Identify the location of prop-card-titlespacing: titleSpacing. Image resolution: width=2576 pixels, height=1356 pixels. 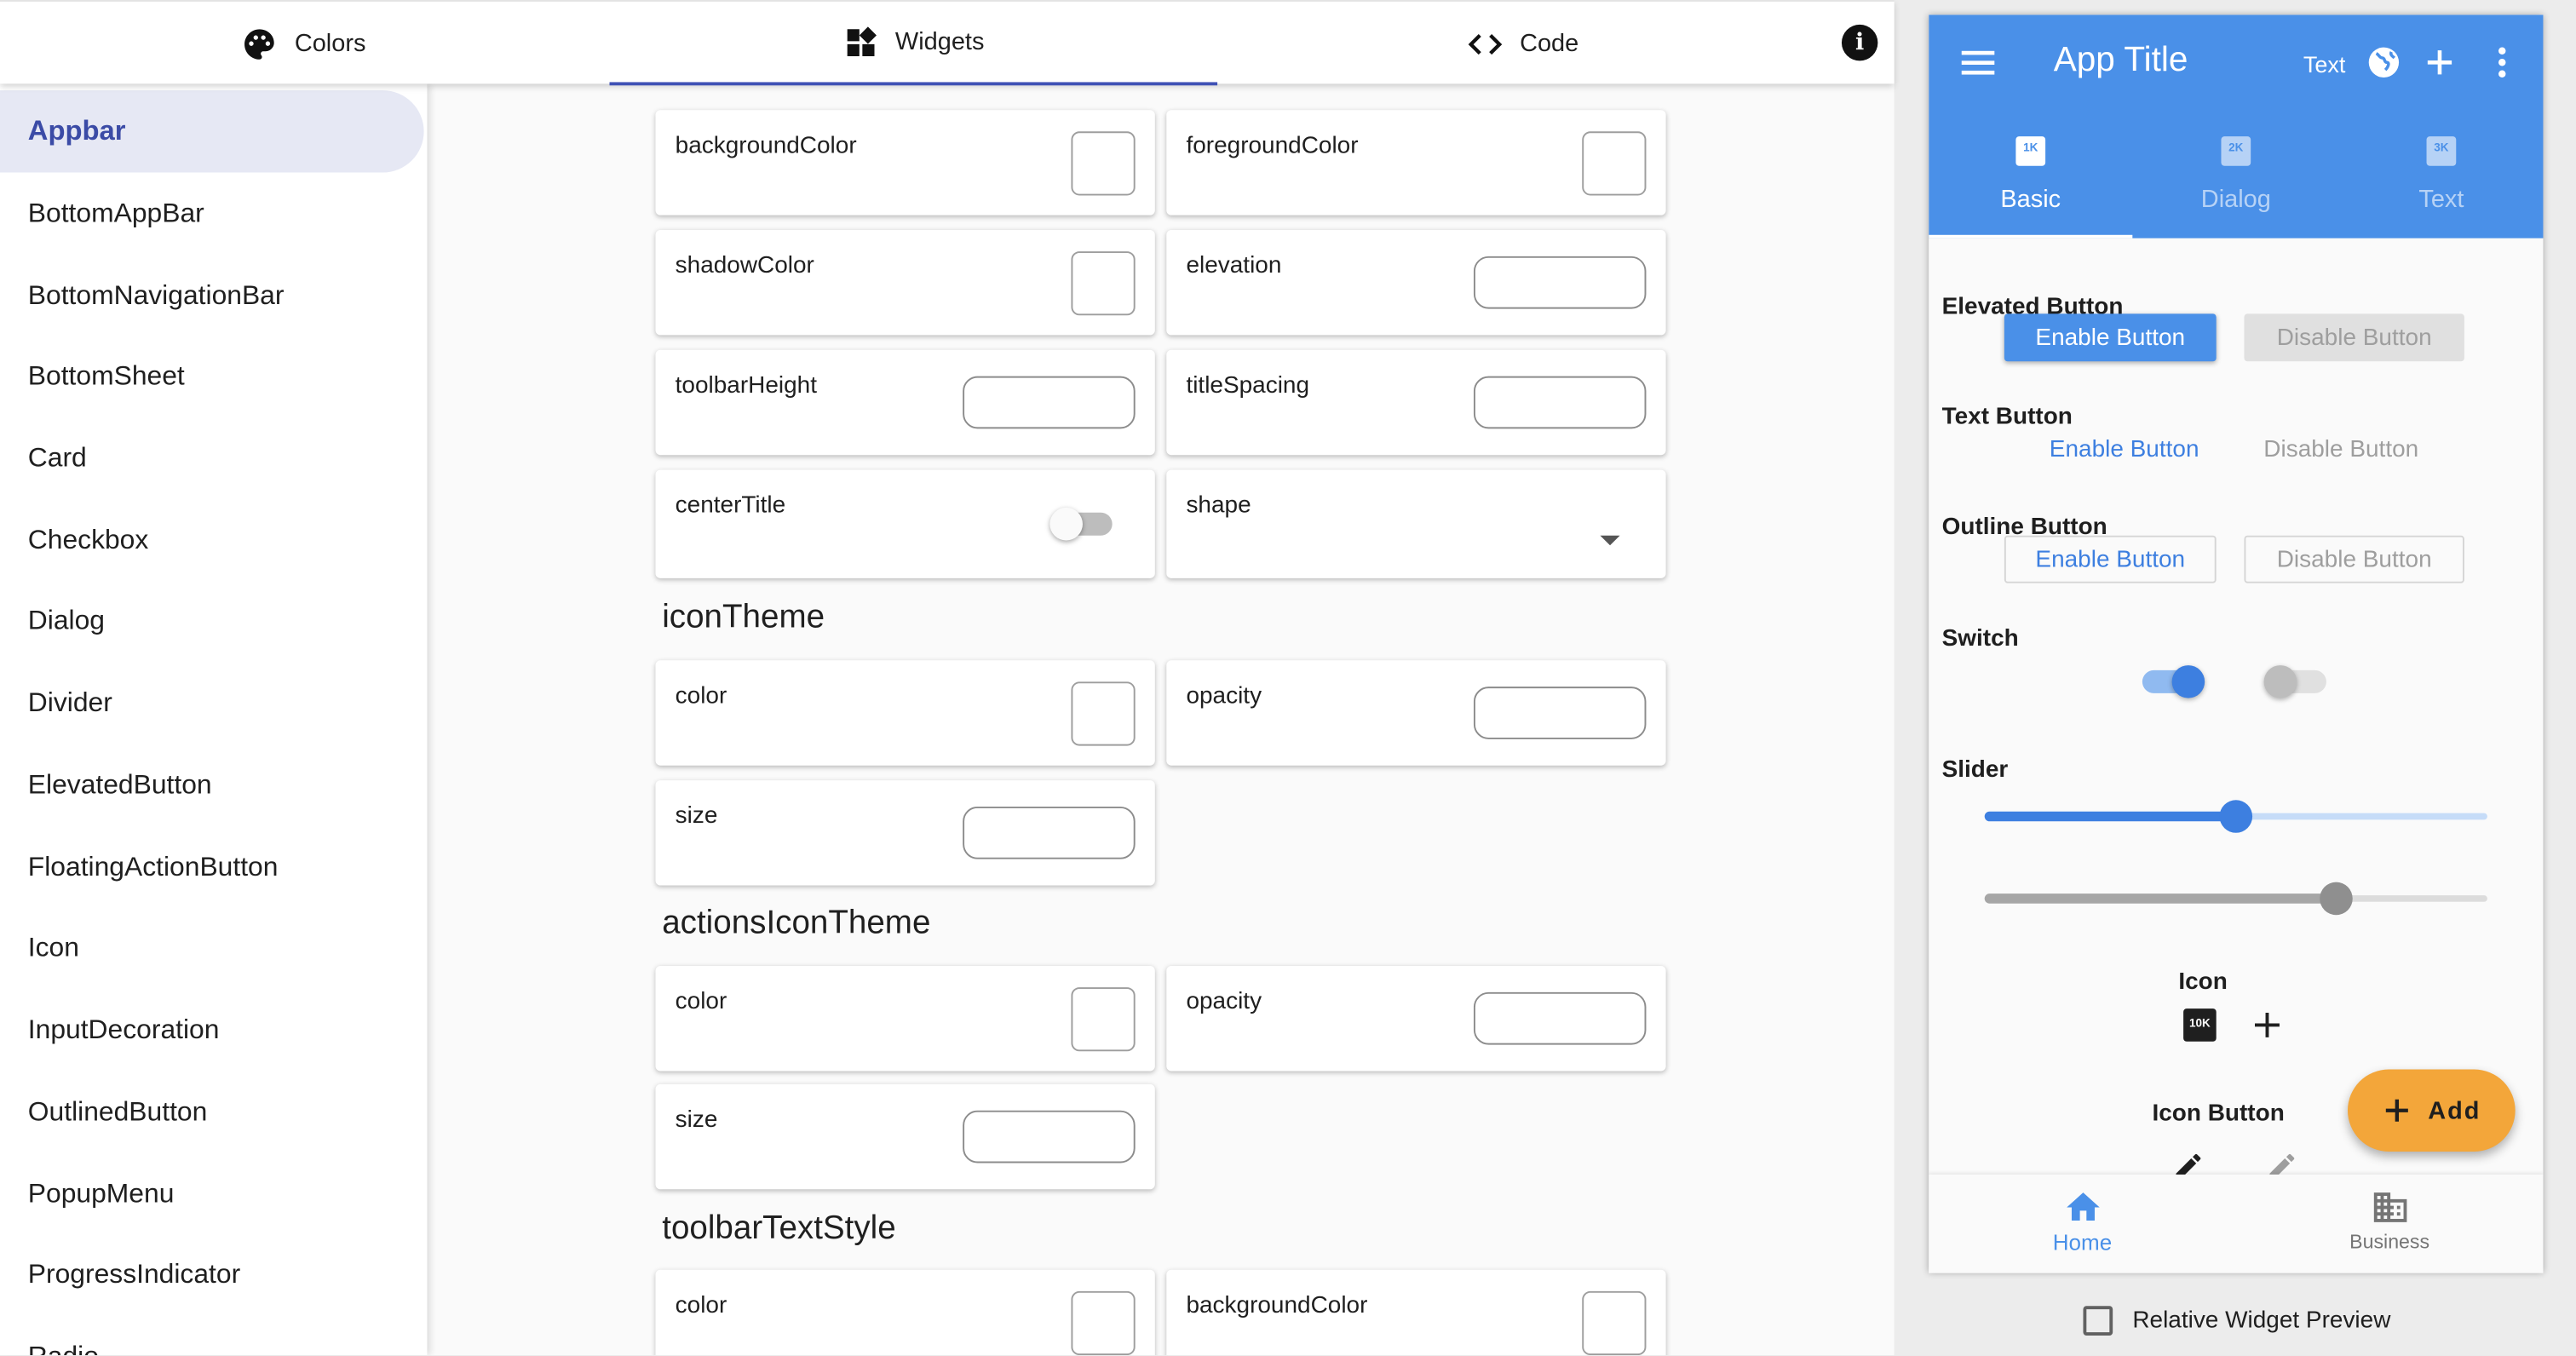
(1416, 402).